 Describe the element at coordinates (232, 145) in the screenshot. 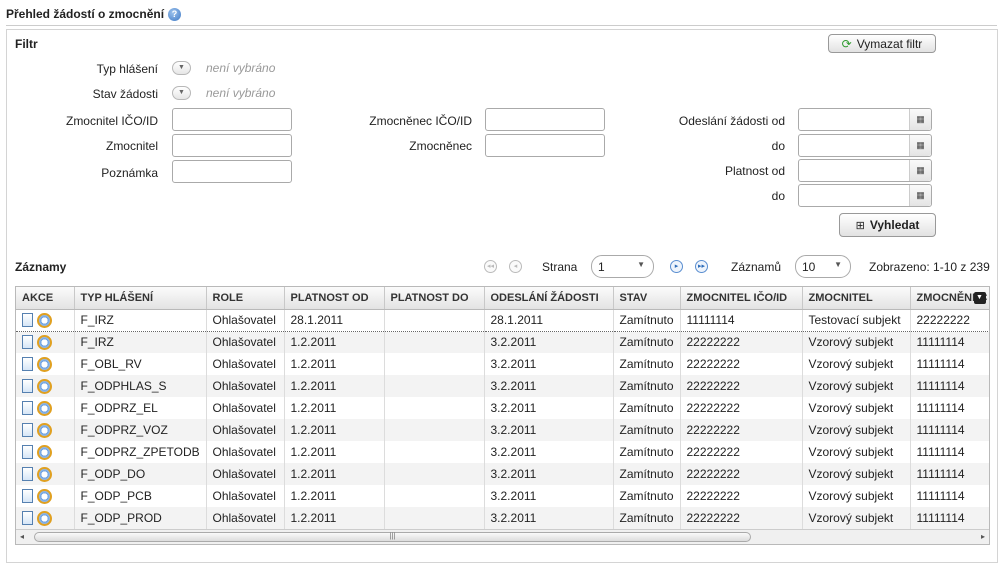

I see `zmocnitel-input` at that location.